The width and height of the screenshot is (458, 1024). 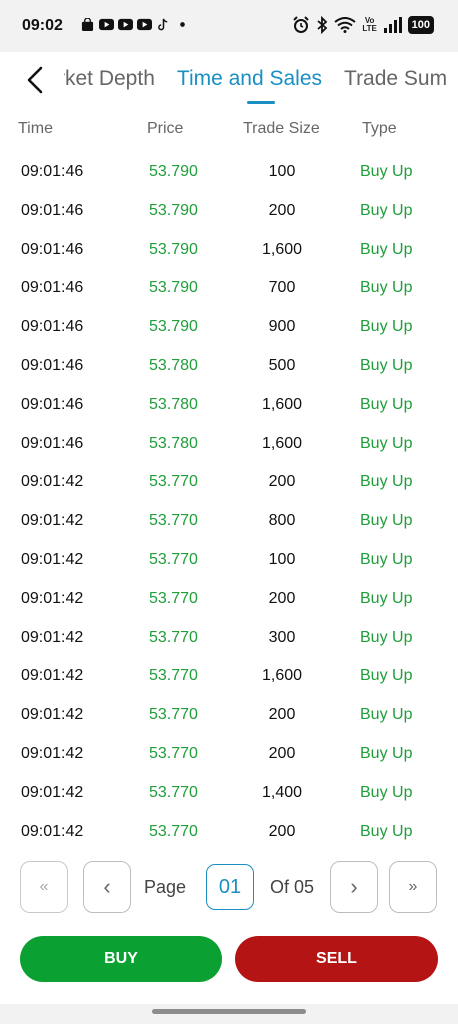 I want to click on home-indicator, so click(x=229, y=1011).